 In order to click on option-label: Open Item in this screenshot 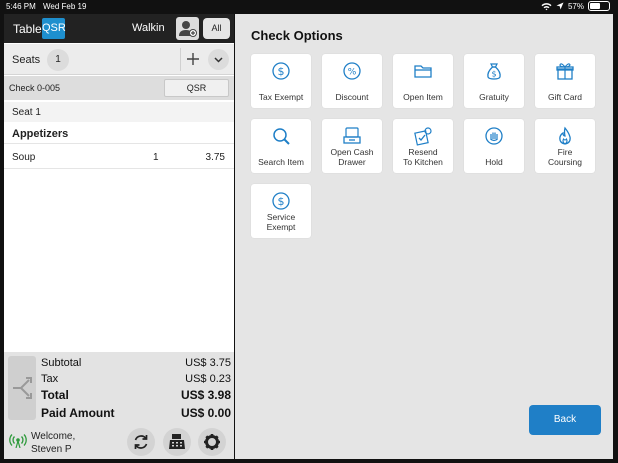, I will do `click(423, 97)`.